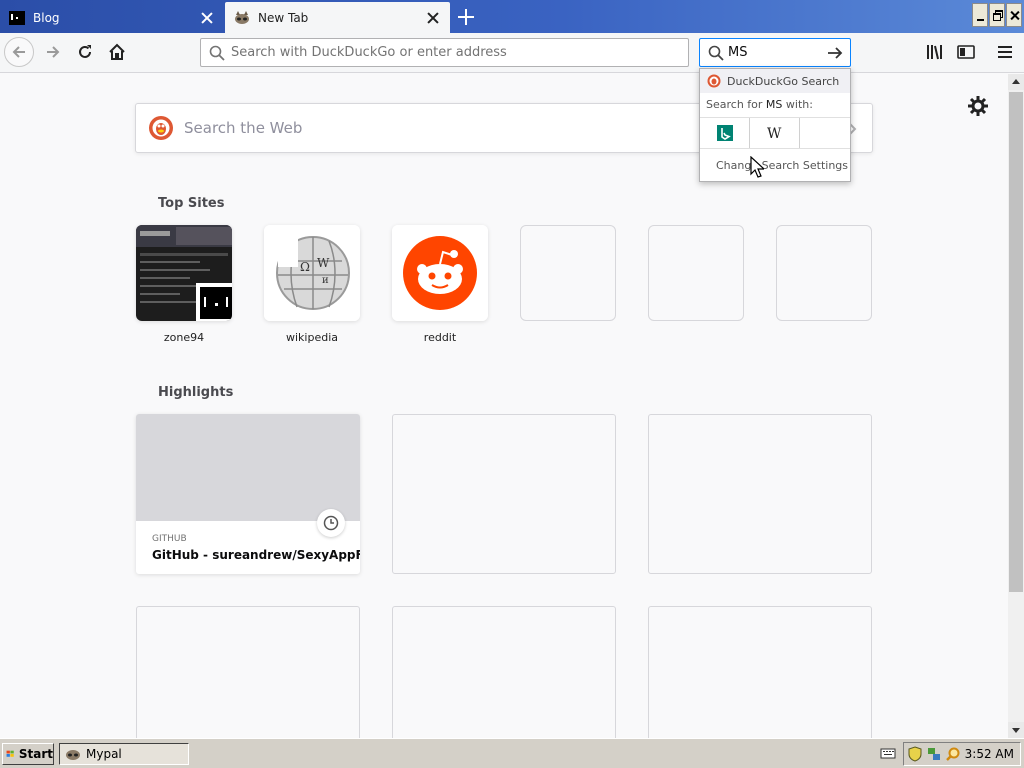 Image resolution: width=1024 pixels, height=768 pixels. What do you see at coordinates (184, 337) in the screenshot?
I see `top-site-label: zone94` at bounding box center [184, 337].